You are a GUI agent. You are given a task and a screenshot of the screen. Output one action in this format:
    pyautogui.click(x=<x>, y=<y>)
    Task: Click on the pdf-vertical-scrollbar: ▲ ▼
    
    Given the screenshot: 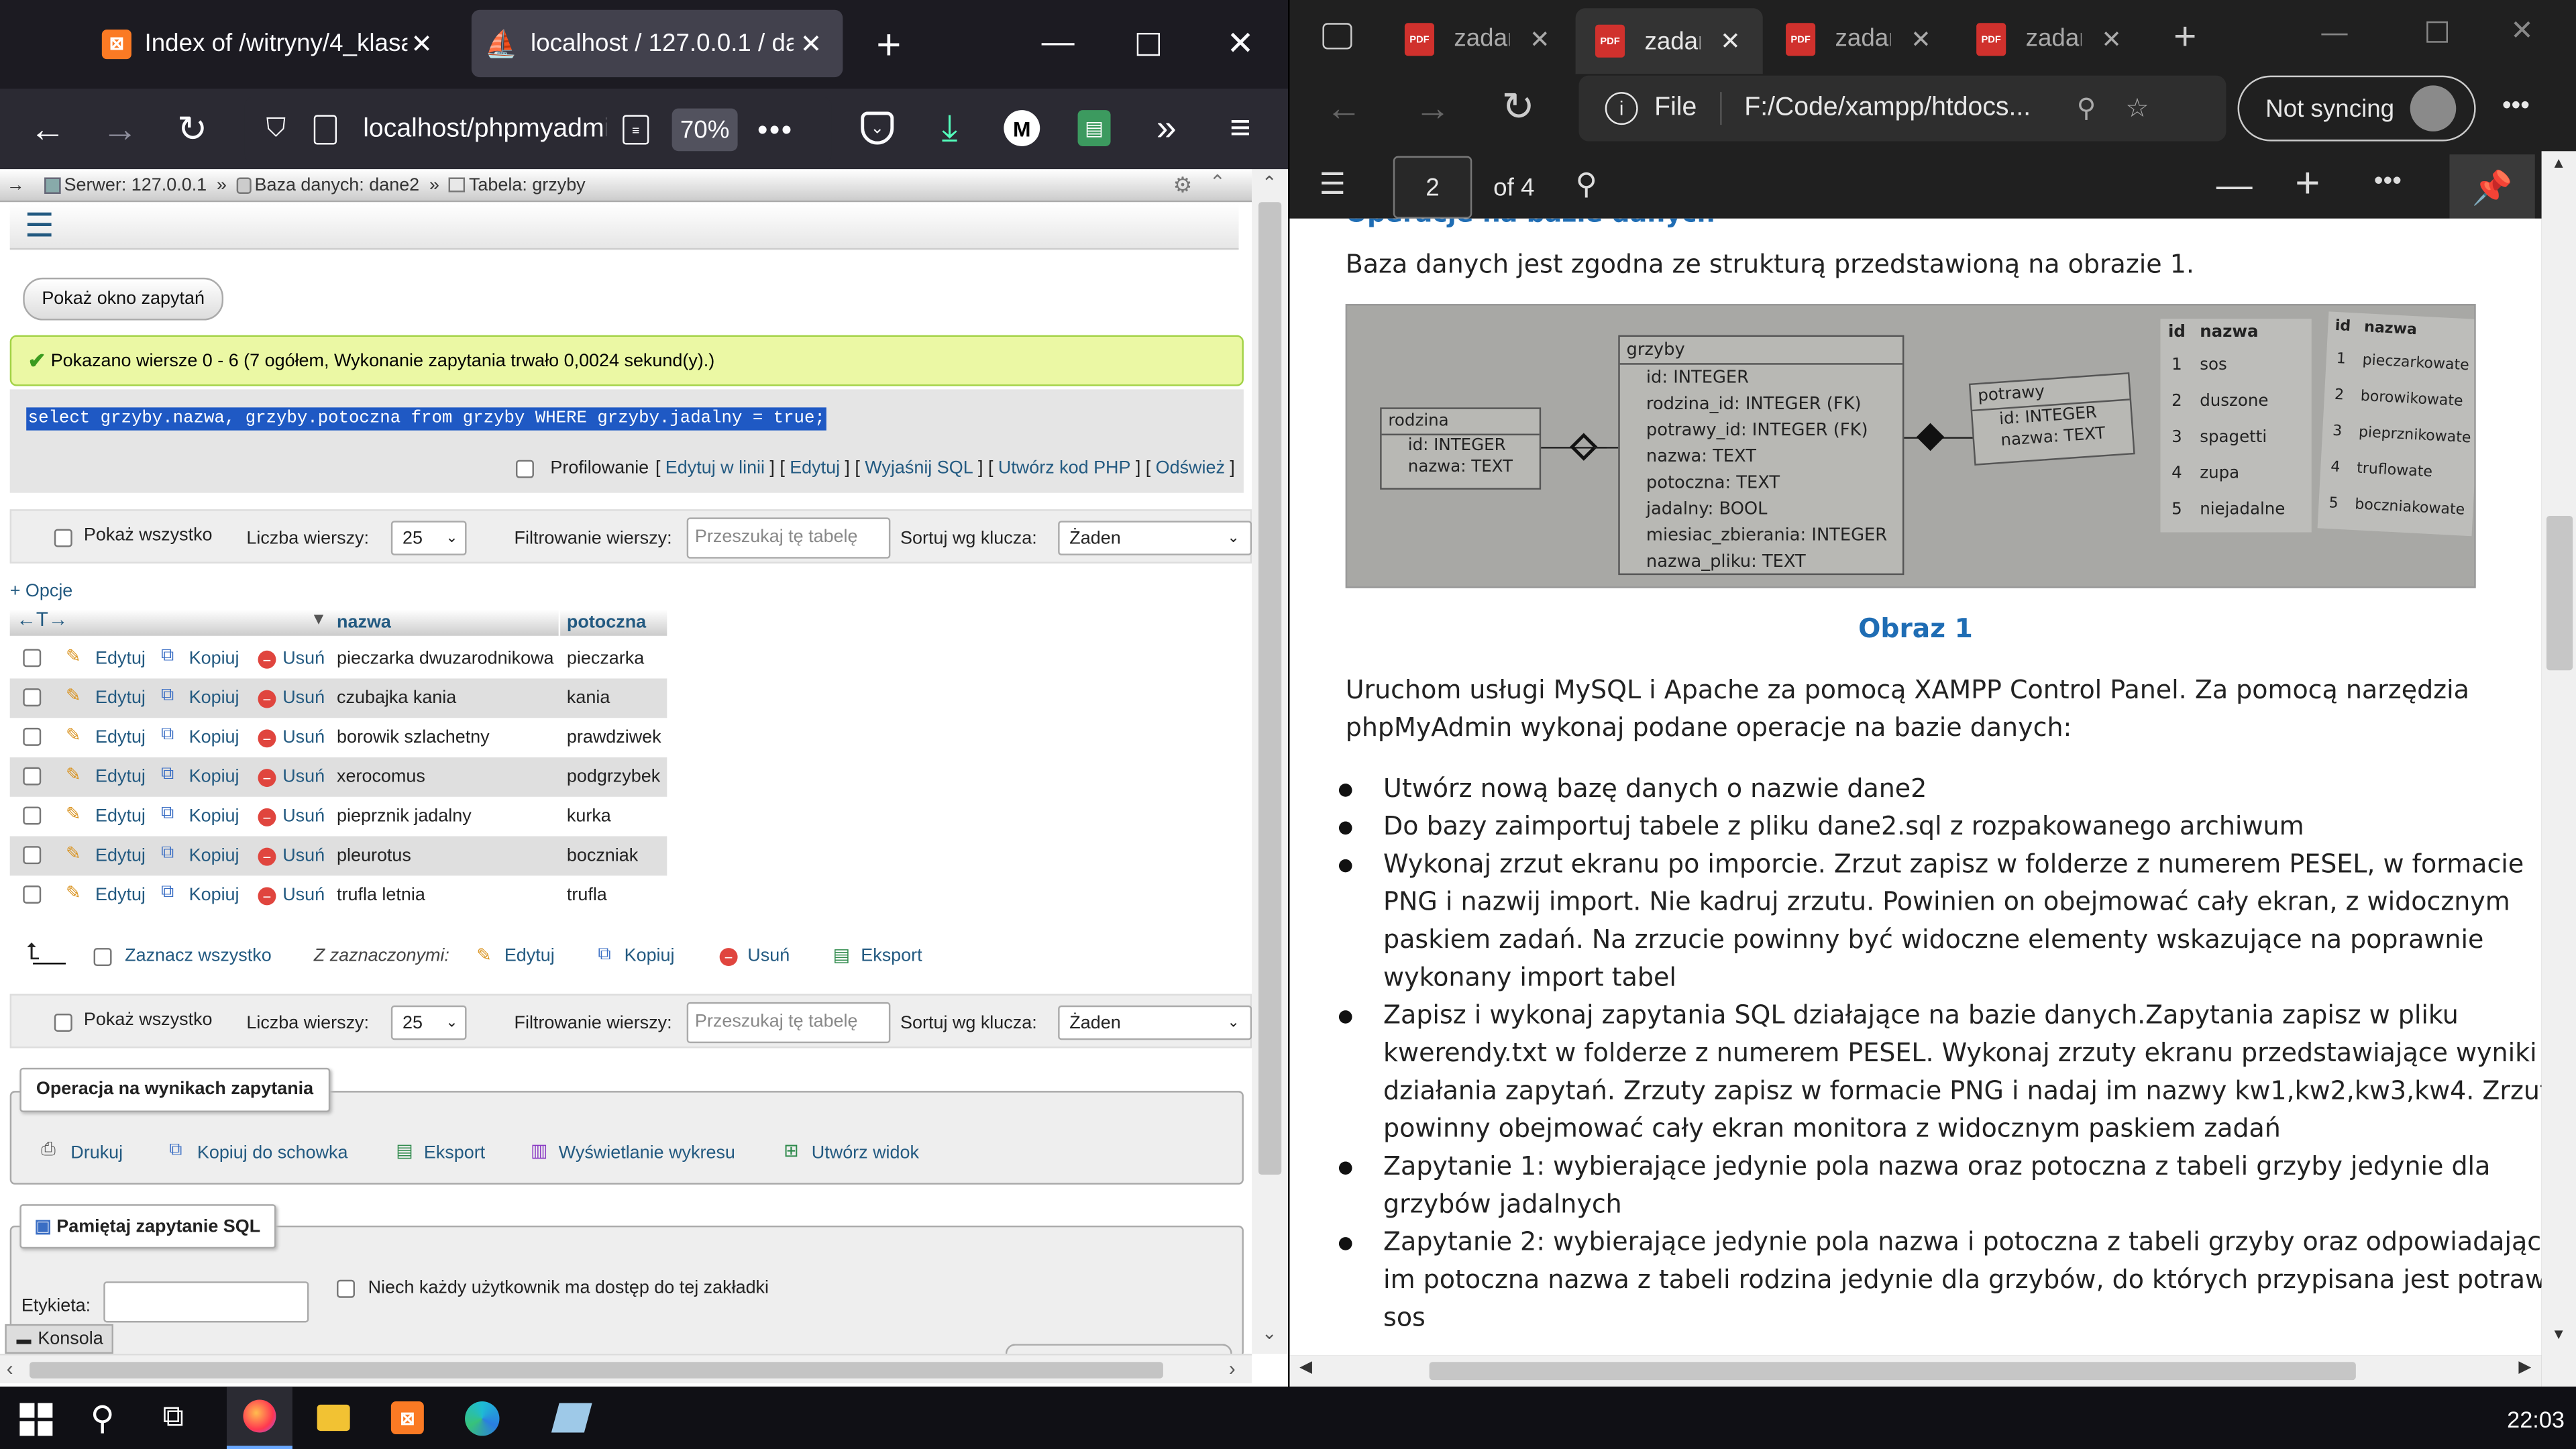 What is the action you would take?
    pyautogui.click(x=2558, y=769)
    